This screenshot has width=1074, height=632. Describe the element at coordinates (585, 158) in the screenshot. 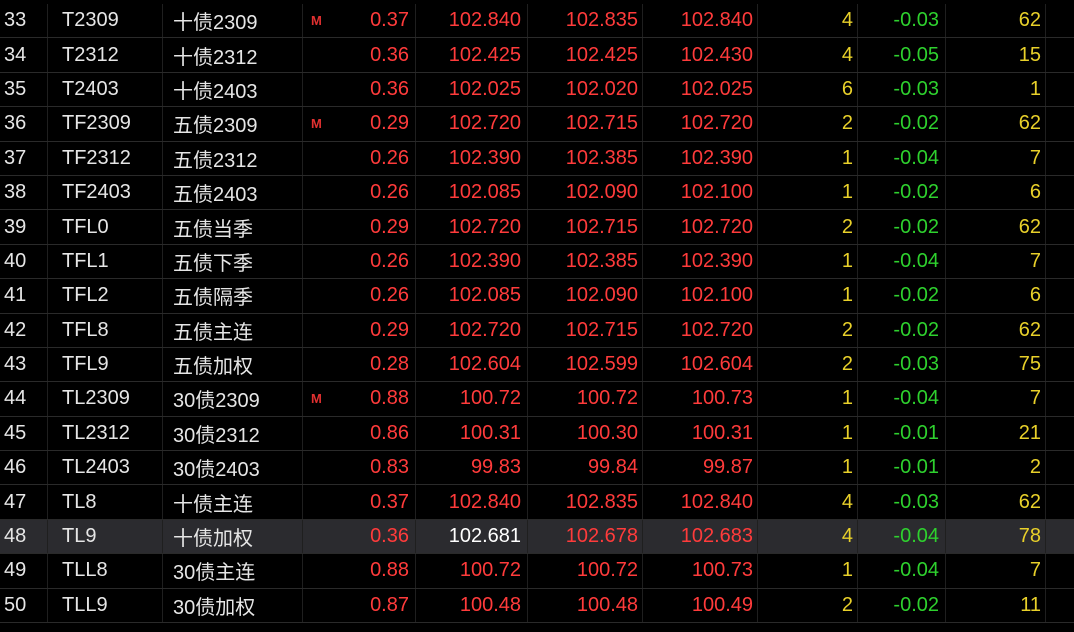

I see `bid-price: 102.385` at that location.